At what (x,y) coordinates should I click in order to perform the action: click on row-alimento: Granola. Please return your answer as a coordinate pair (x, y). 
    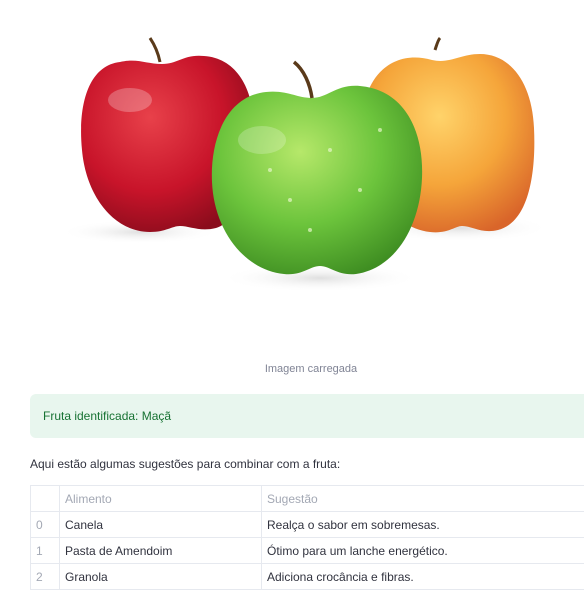
    Looking at the image, I should click on (160, 576).